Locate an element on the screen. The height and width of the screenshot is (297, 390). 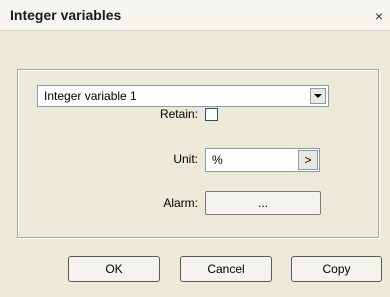
variable-select-value: Integer variable 1 is located at coordinates (90, 96).